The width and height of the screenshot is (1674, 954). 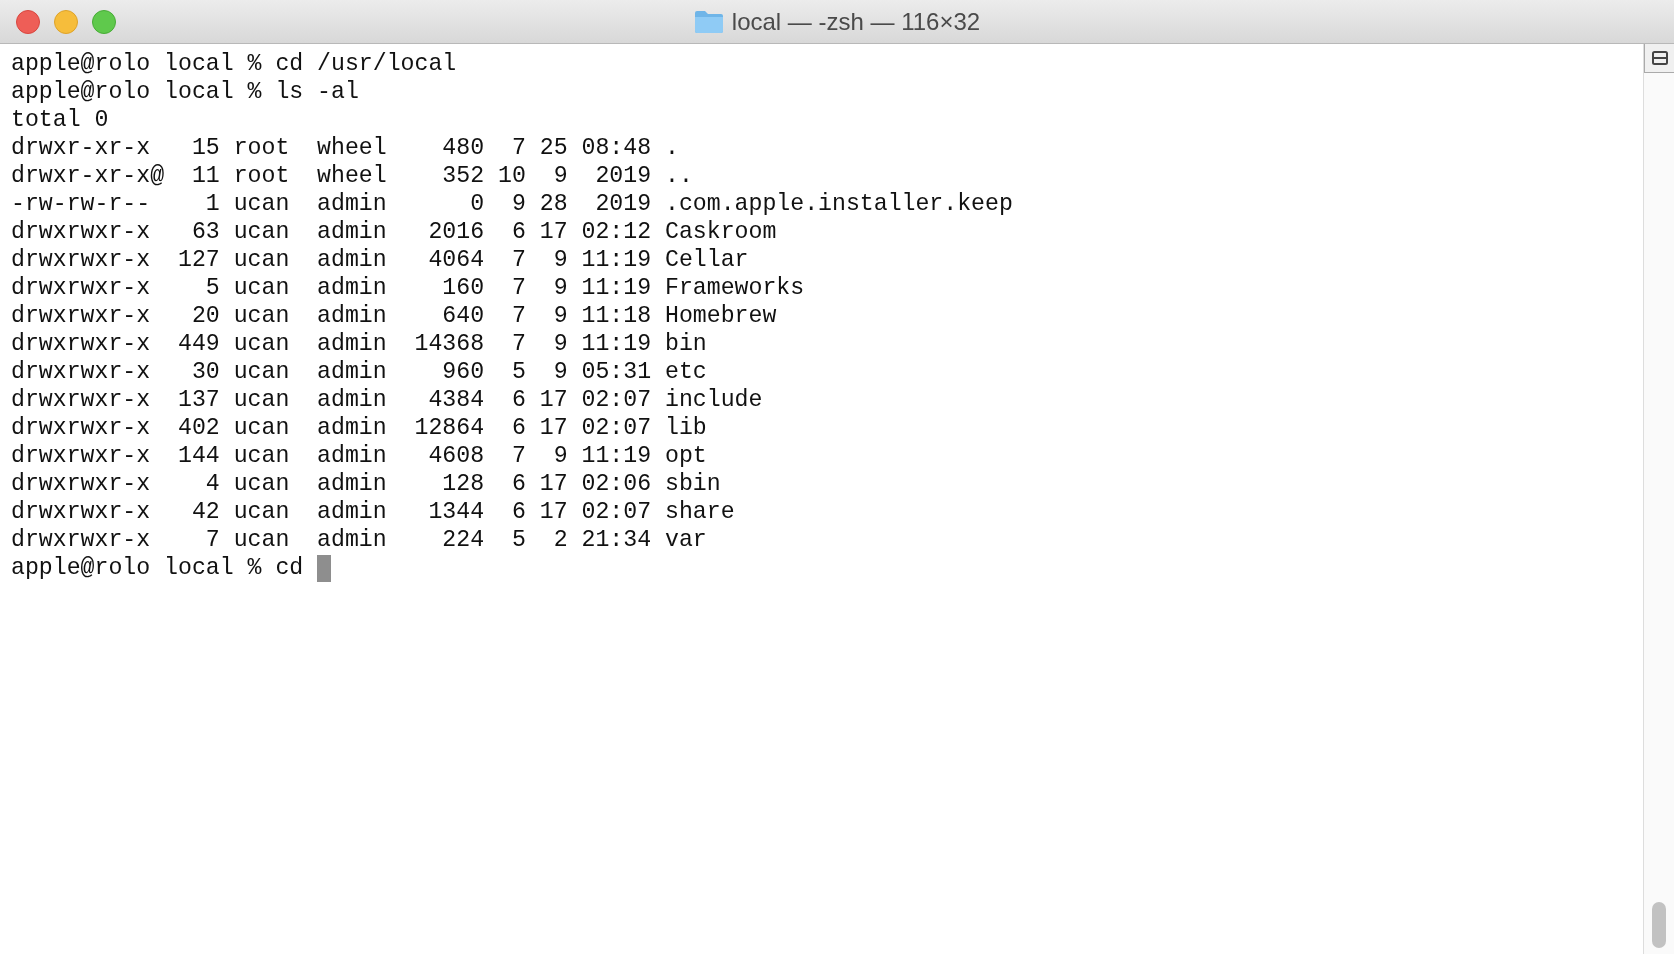 I want to click on minimize-button, so click(x=66, y=21).